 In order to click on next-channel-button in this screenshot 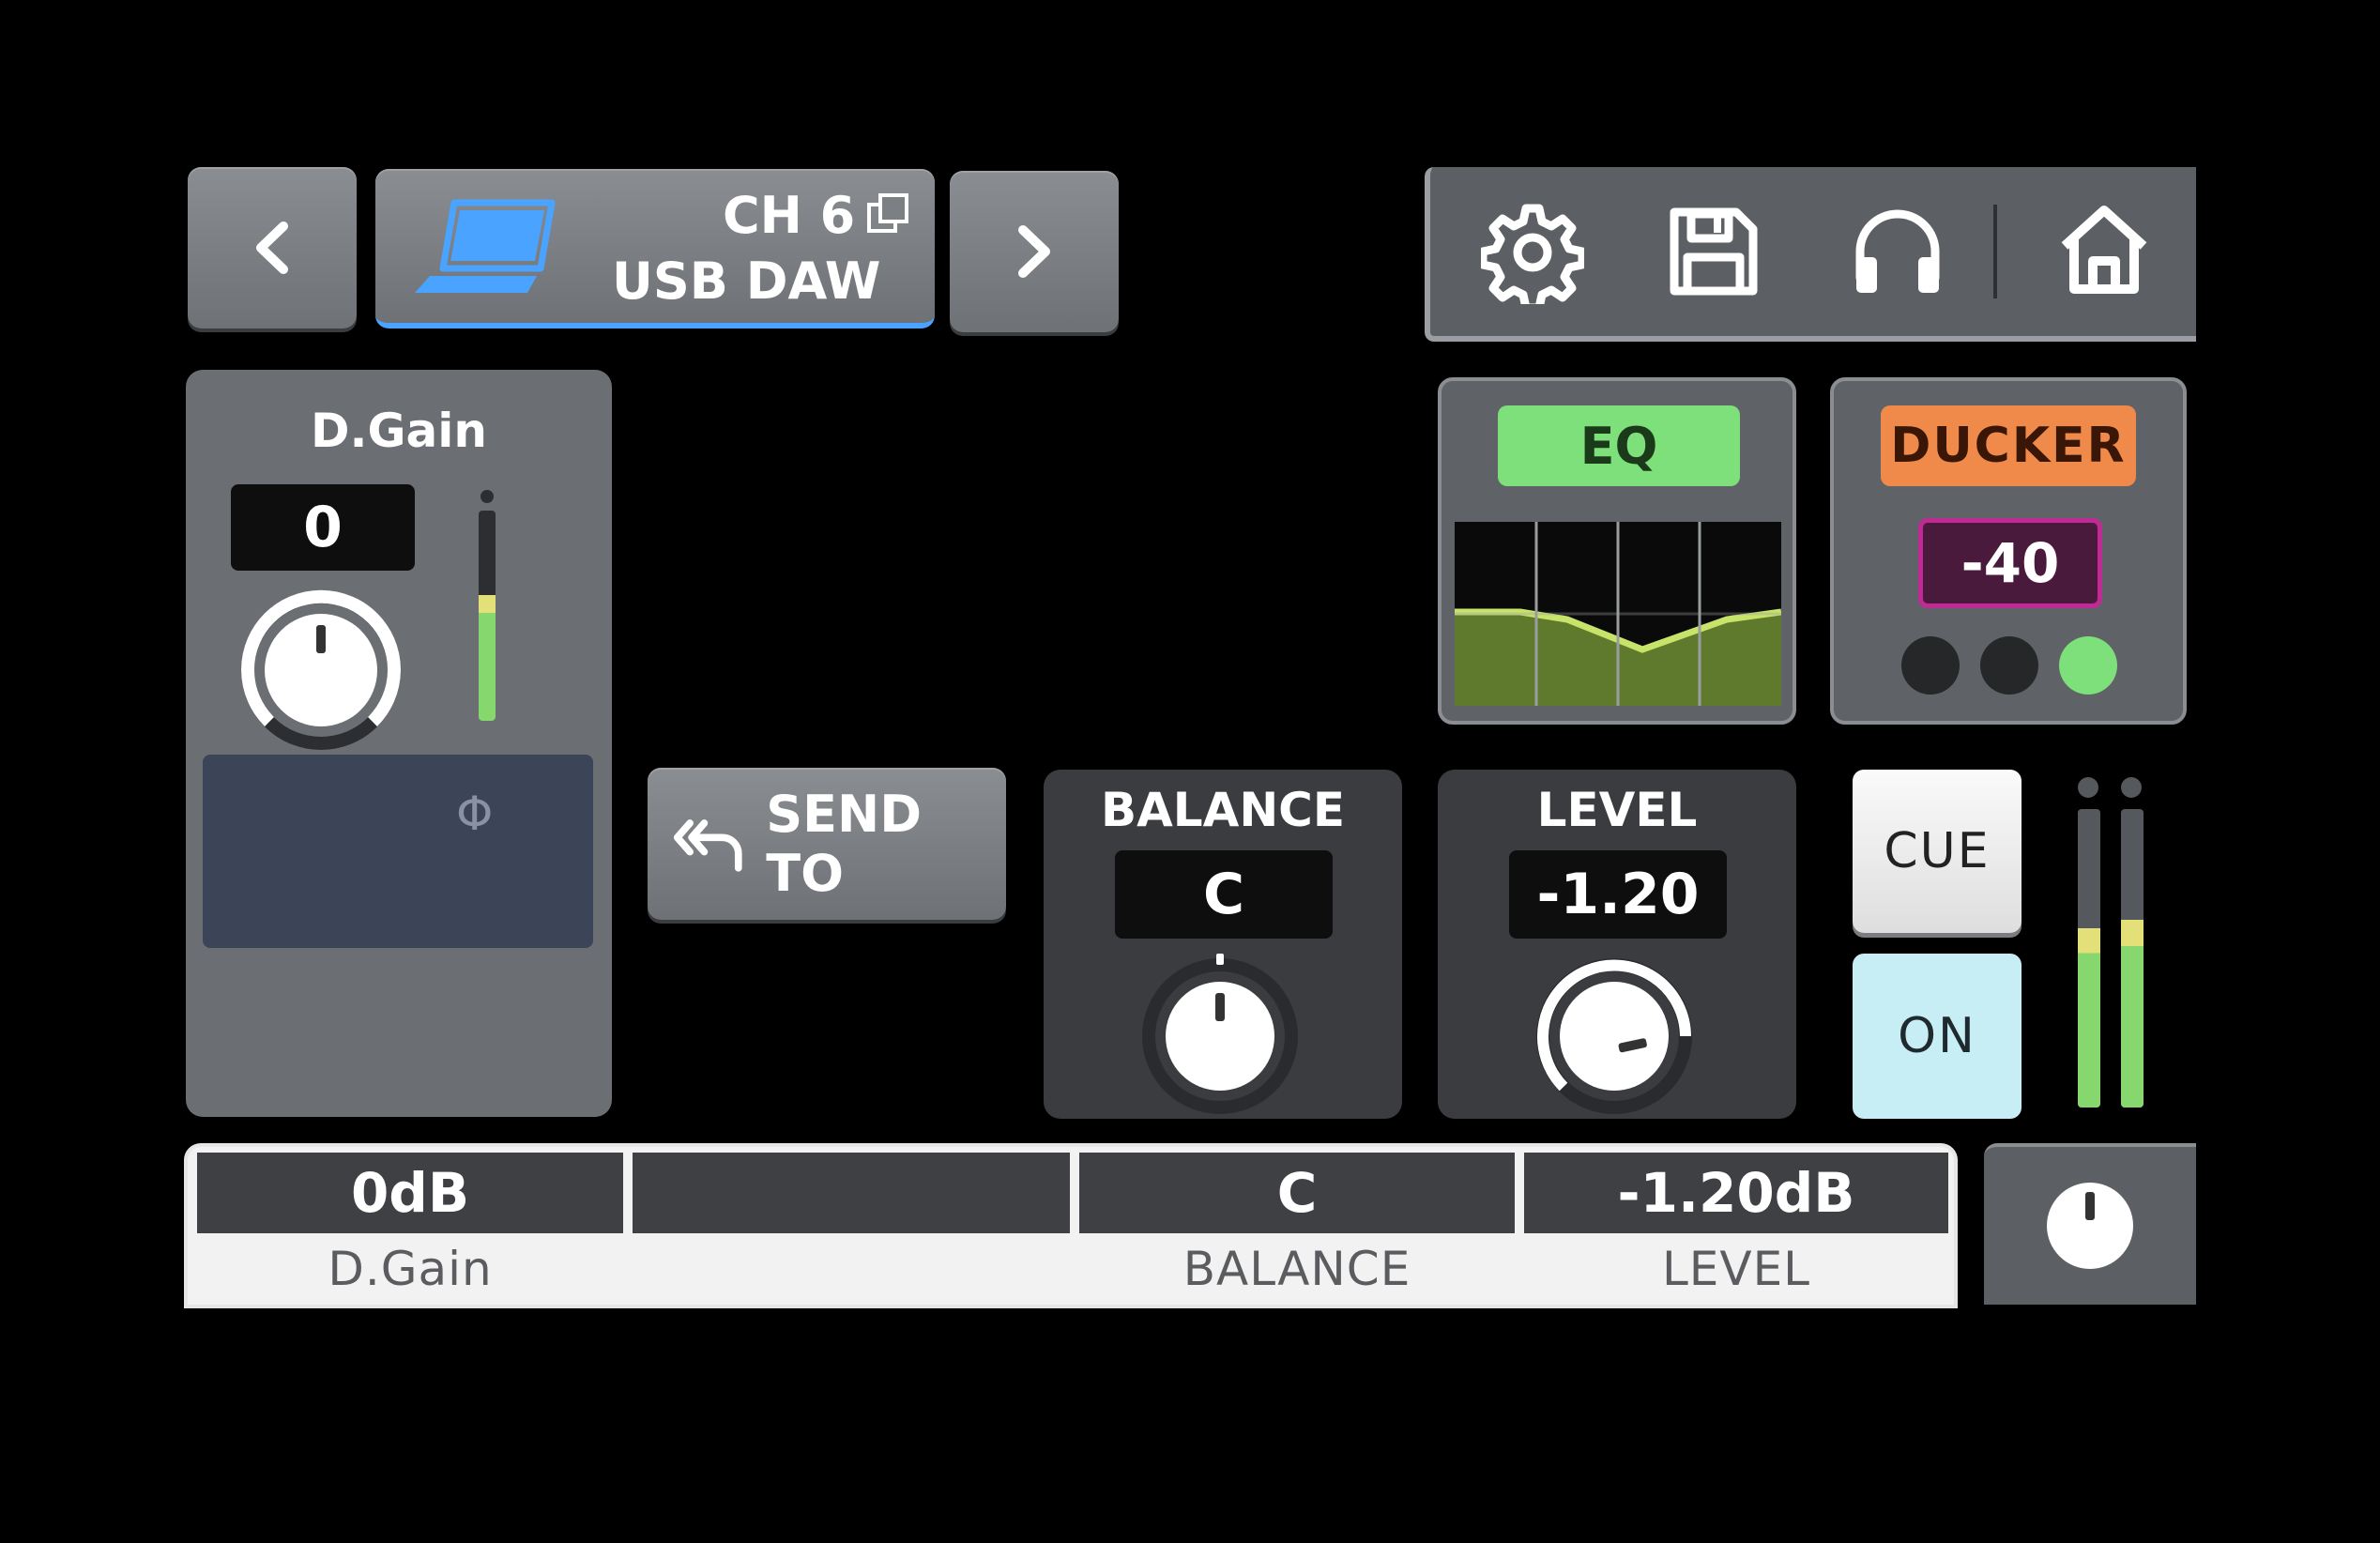, I will do `click(1034, 252)`.